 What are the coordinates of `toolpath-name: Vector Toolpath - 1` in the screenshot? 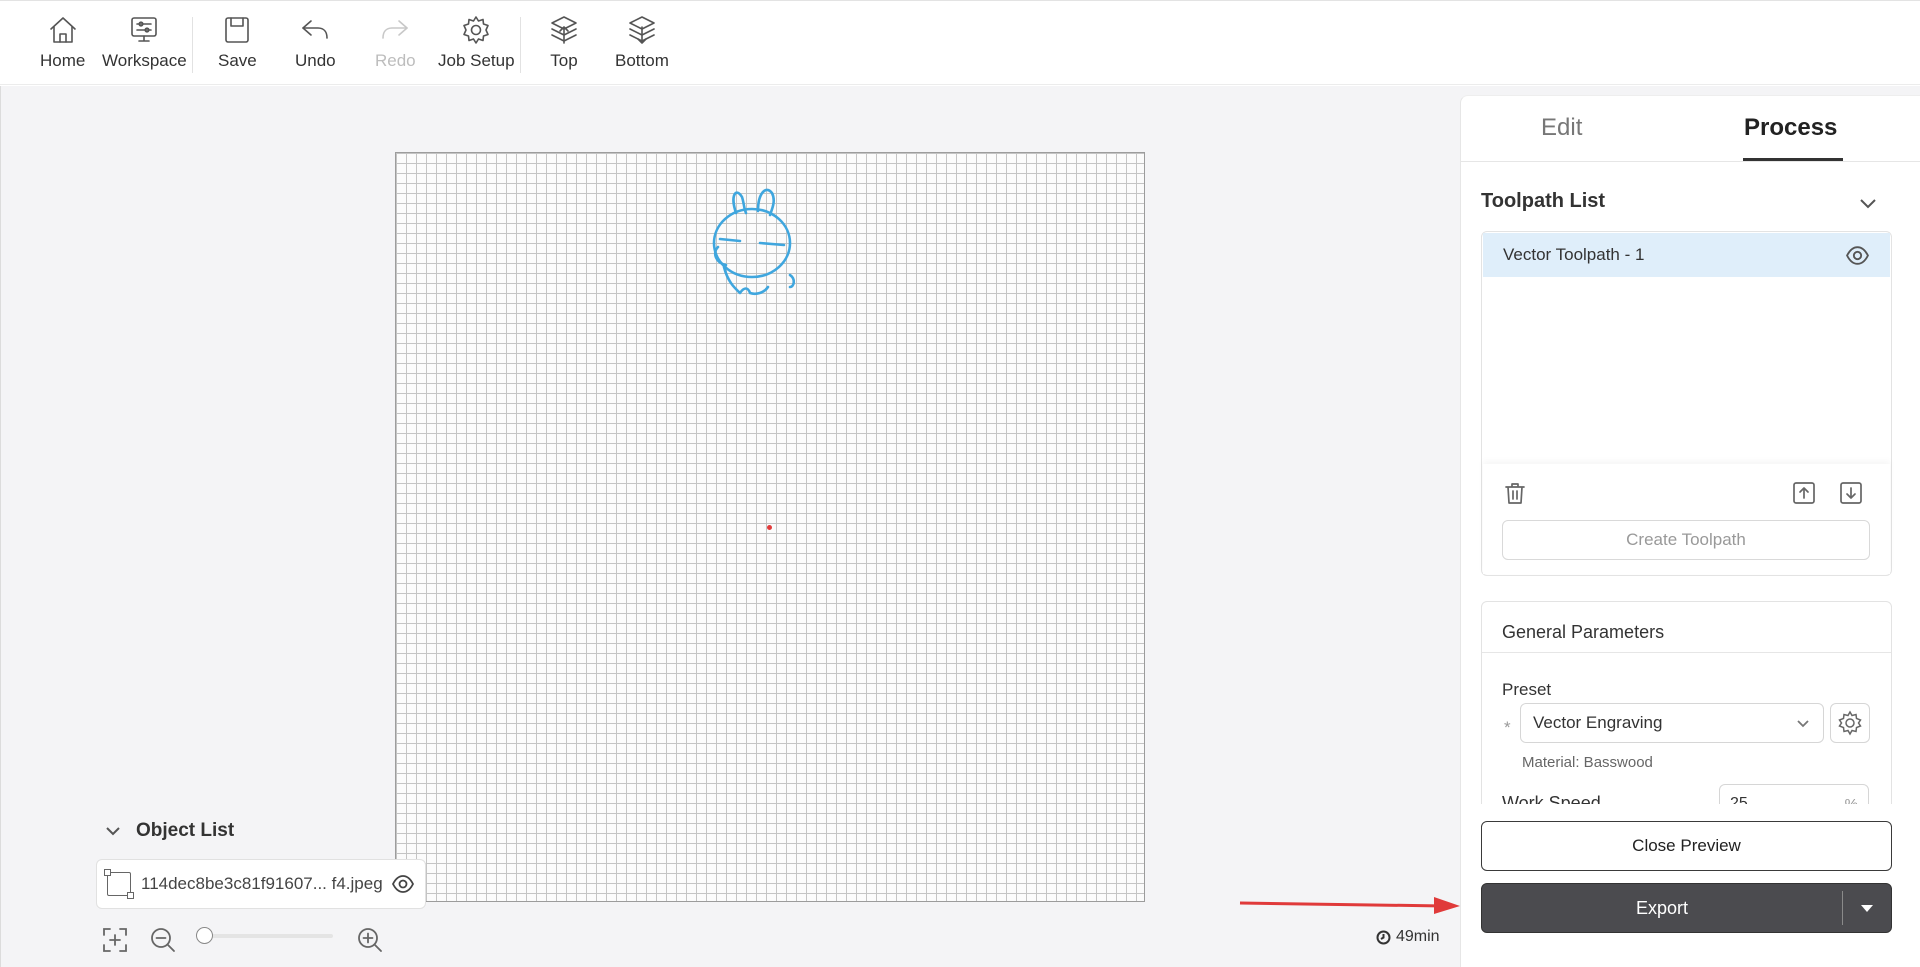 It's located at (1574, 254).